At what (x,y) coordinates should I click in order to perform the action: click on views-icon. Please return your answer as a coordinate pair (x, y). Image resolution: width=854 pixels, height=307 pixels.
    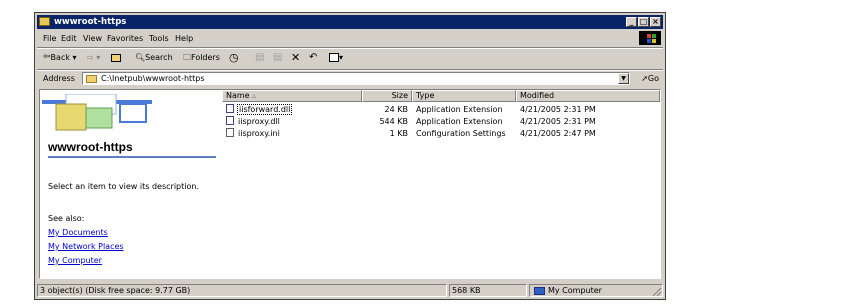
    Looking at the image, I should click on (334, 57).